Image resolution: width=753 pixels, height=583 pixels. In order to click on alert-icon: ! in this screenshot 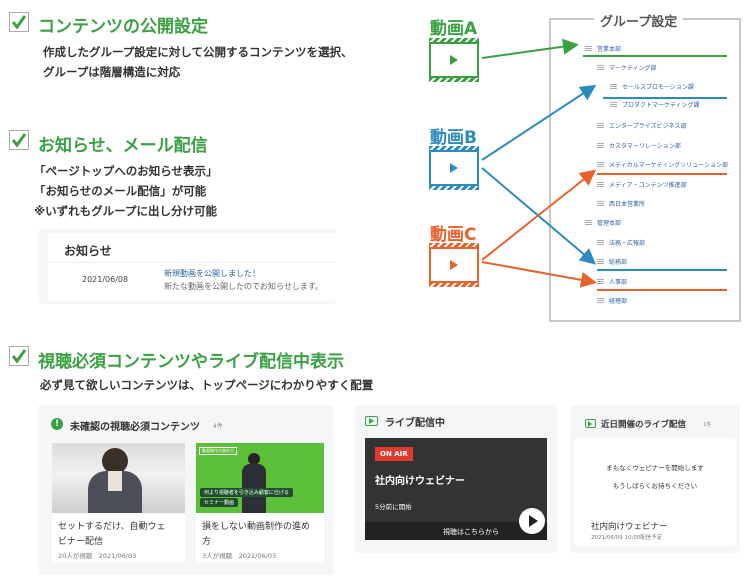, I will do `click(57, 424)`.